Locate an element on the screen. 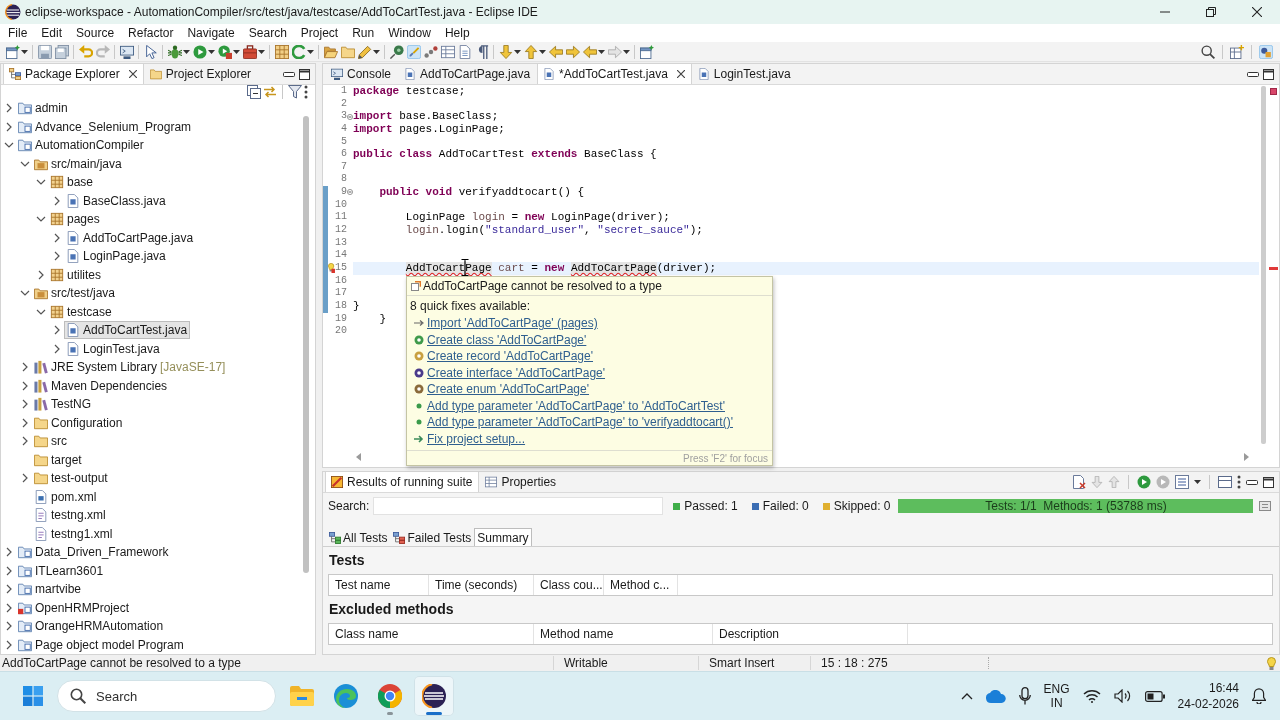  tab: *AddToCartTest.java is located at coordinates (614, 74).